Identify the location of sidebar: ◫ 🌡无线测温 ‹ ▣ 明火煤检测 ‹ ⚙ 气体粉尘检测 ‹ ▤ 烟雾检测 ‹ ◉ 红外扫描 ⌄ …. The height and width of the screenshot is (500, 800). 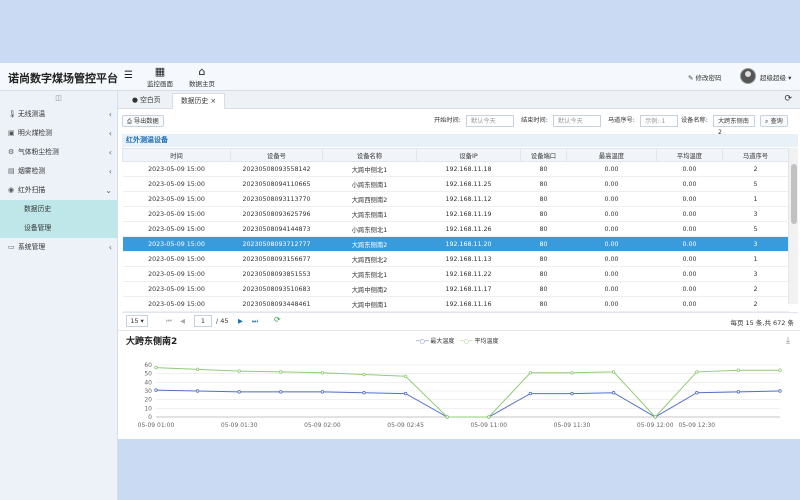
(59, 295).